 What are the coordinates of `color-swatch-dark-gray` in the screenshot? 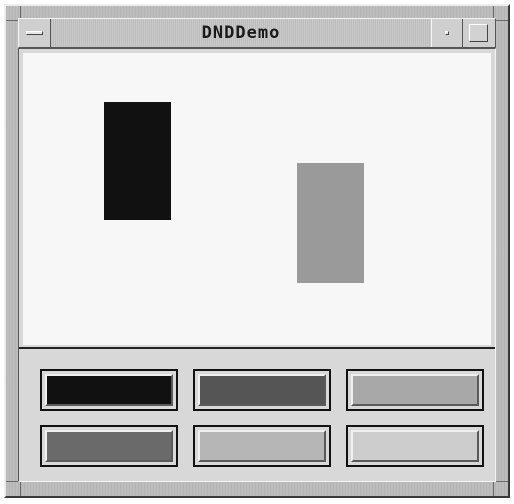 It's located at (262, 390).